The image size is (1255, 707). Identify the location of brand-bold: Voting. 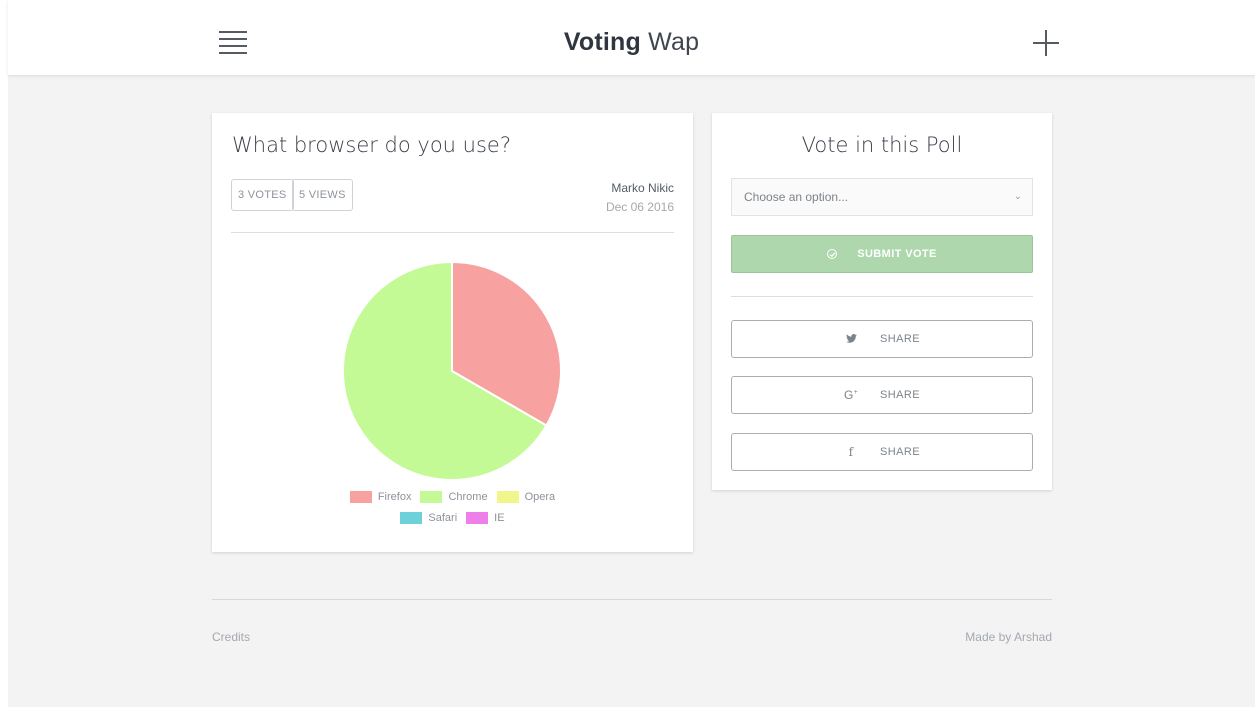
(602, 42).